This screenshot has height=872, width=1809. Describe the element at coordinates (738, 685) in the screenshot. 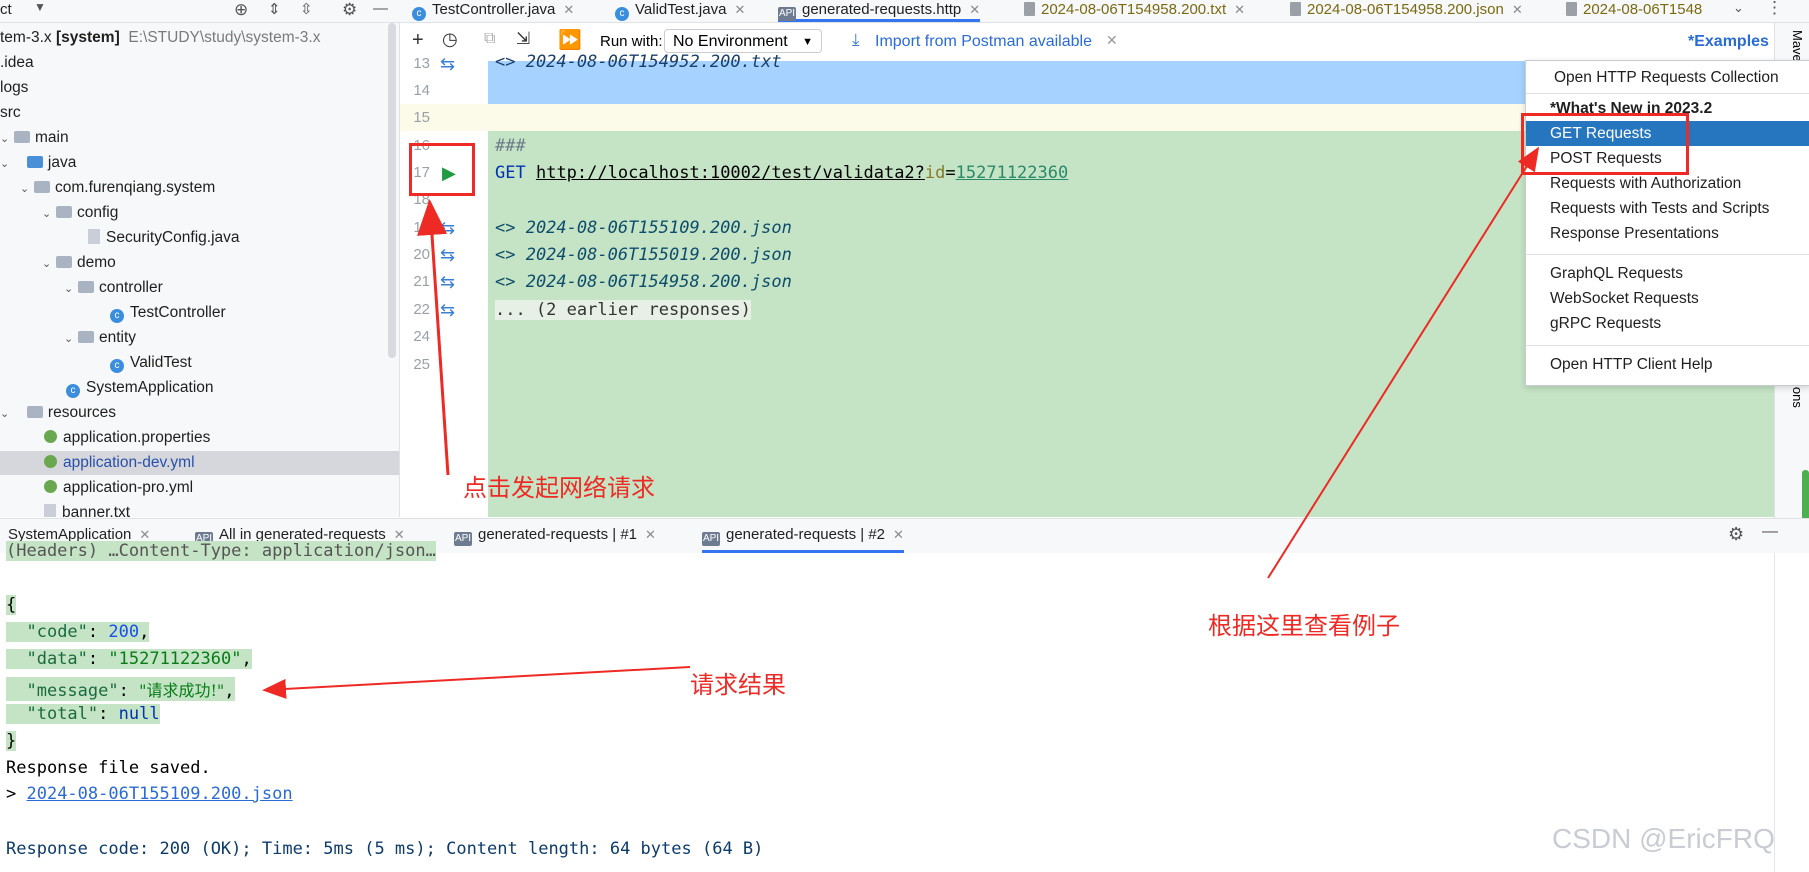

I see `annotation-result-hint: 请求结果` at that location.